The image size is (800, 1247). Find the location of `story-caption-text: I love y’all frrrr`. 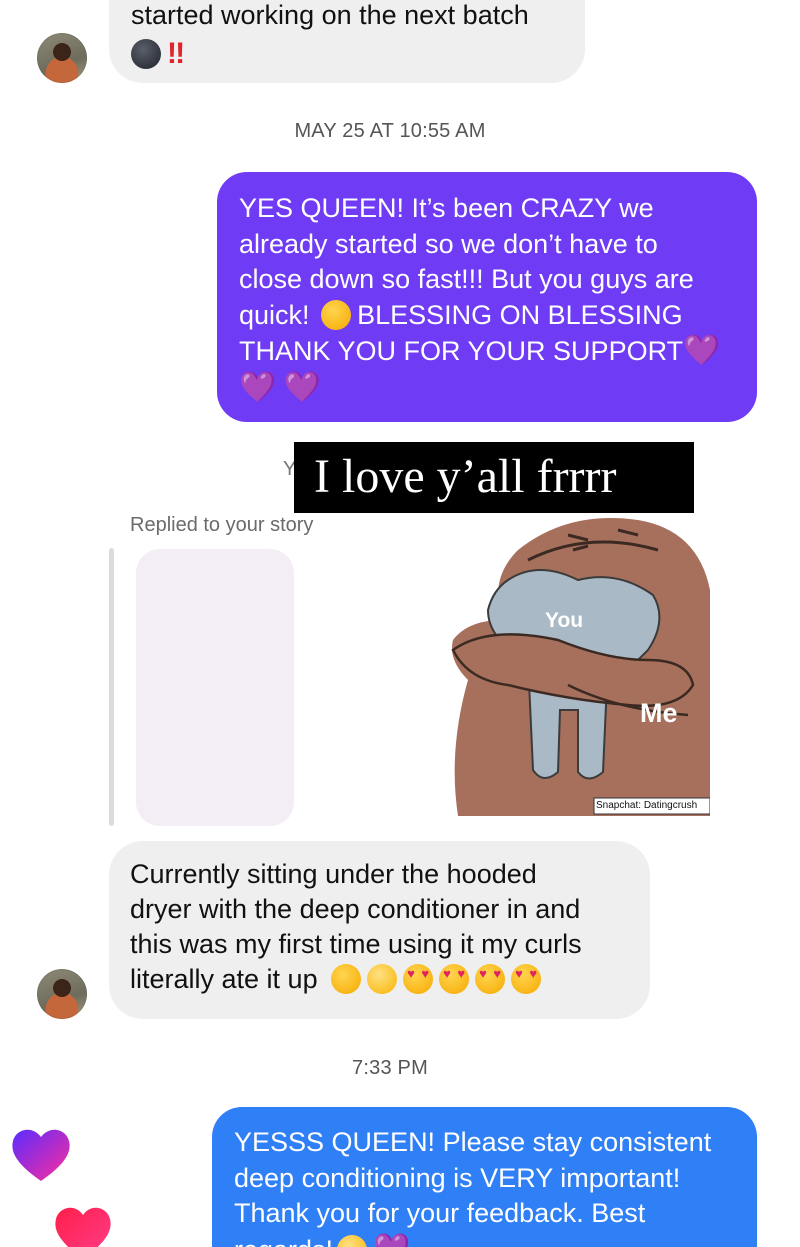

story-caption-text: I love y’all frrrr is located at coordinates (465, 476).